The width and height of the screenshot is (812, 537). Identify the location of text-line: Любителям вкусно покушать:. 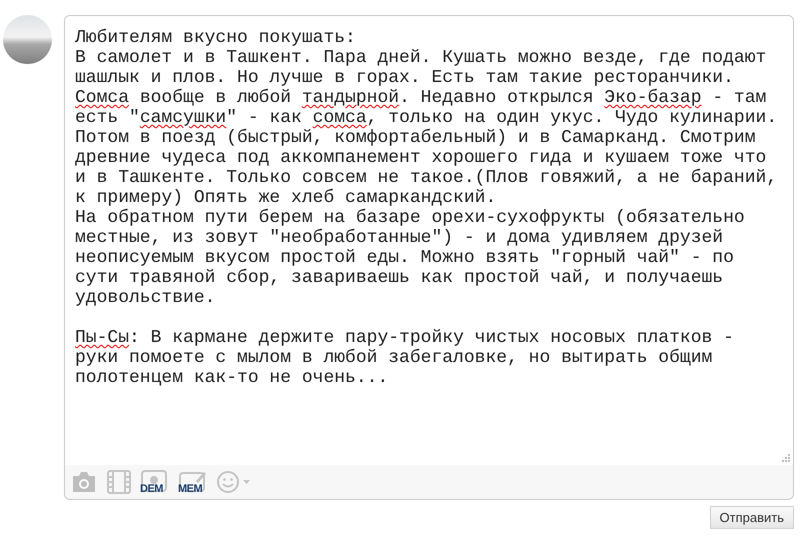
(216, 38).